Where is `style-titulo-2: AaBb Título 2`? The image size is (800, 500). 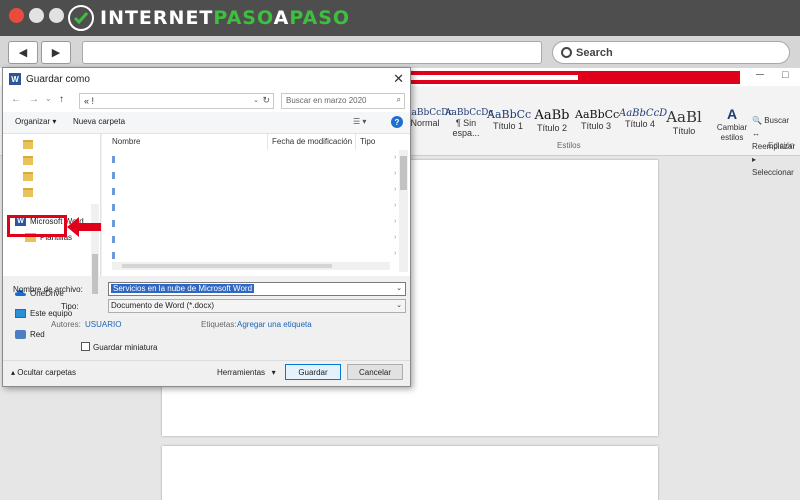 style-titulo-2: AaBb Título 2 is located at coordinates (552, 122).